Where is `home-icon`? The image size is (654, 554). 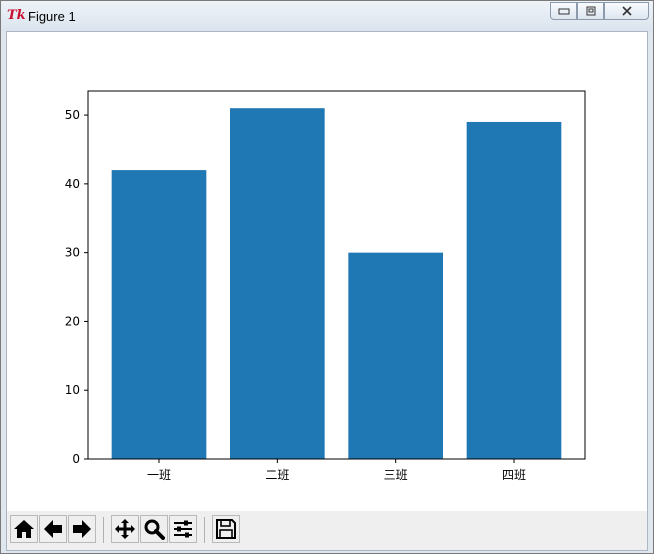
home-icon is located at coordinates (24, 529).